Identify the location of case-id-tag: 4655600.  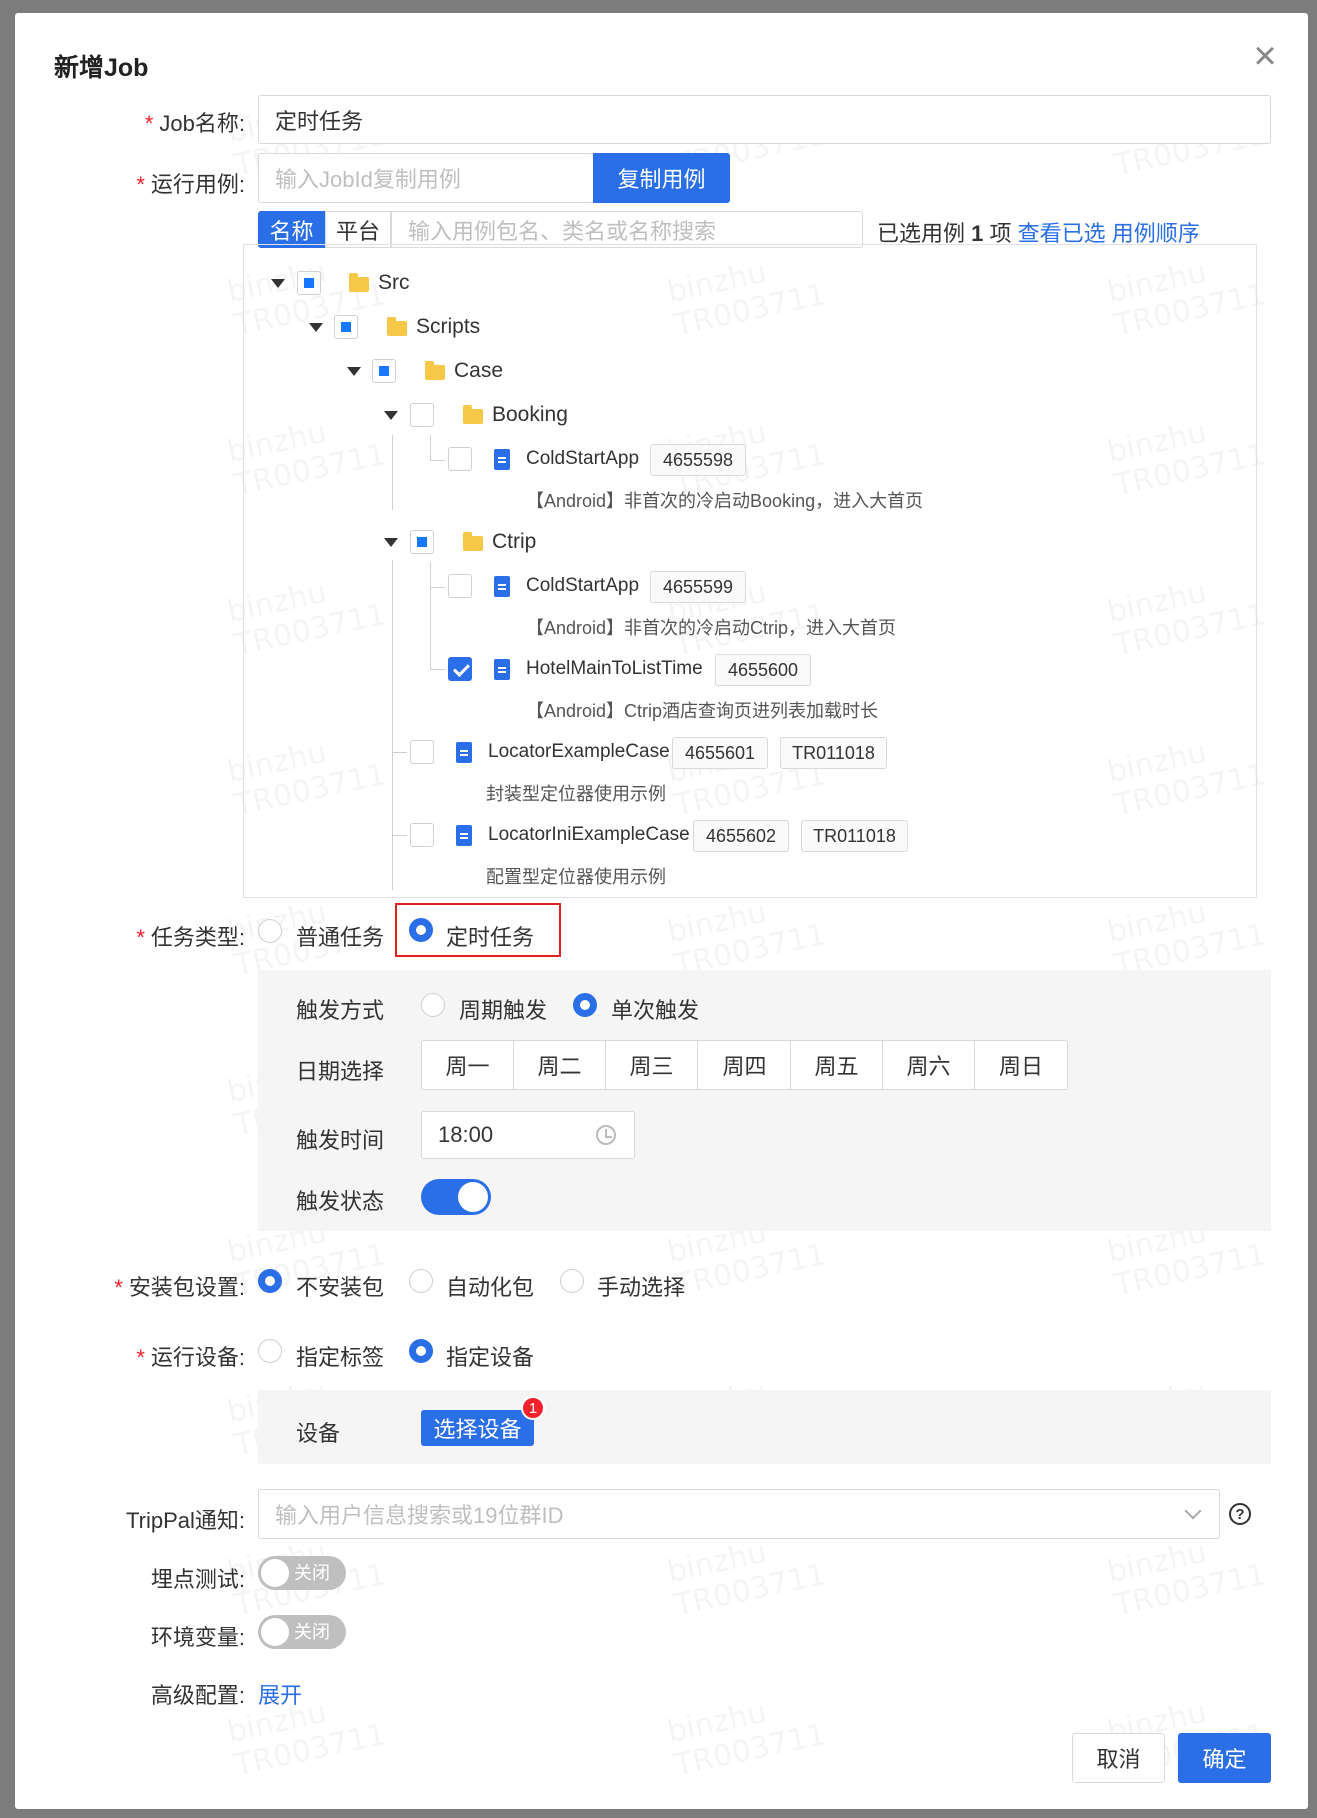
(763, 670).